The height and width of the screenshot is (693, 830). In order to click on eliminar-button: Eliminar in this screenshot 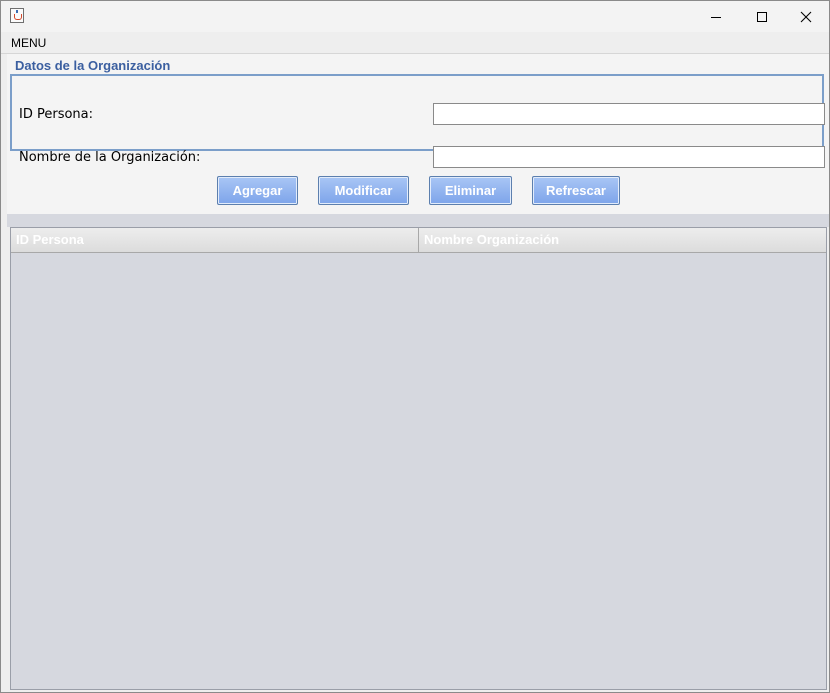, I will do `click(470, 190)`.